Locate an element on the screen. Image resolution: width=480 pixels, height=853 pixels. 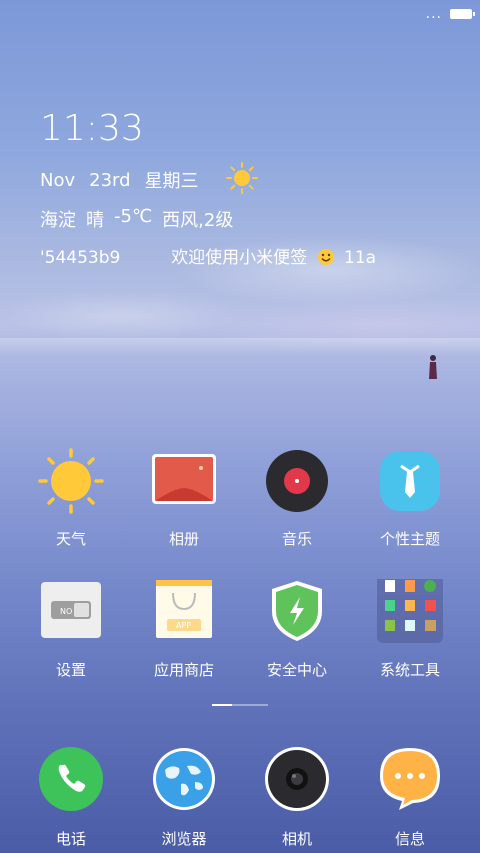
weather-sun-icon is located at coordinates (71, 481).